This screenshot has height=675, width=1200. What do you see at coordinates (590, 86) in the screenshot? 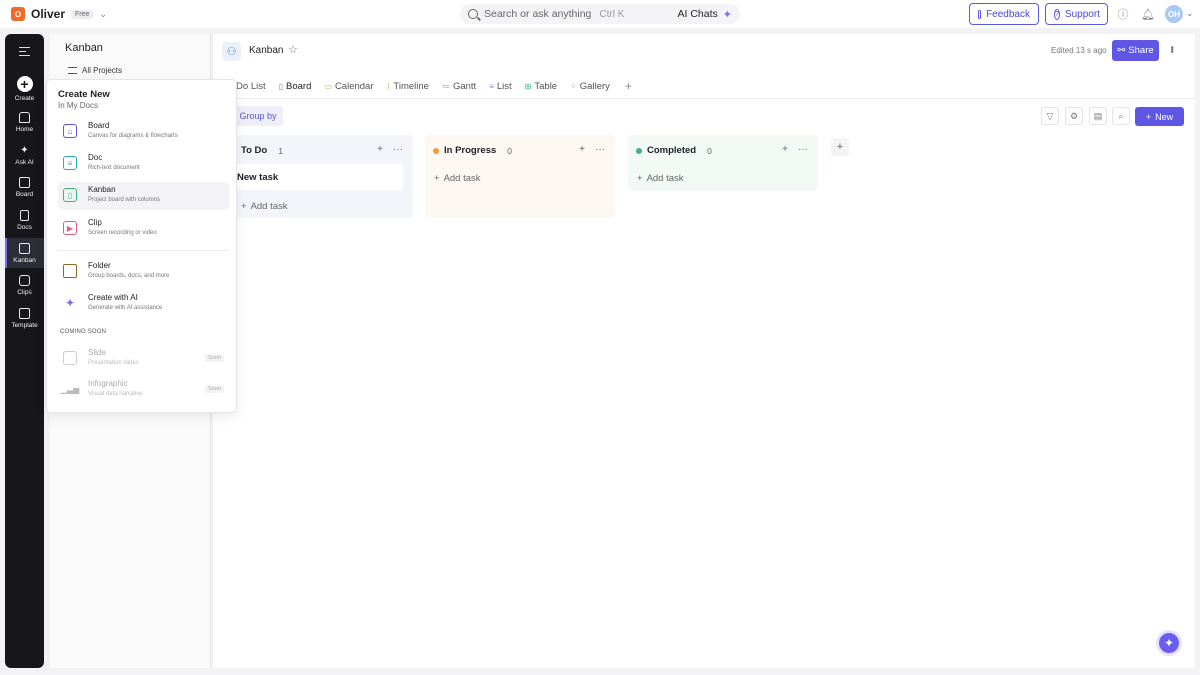
I see `tab-gallery: ⁘ Gallery` at bounding box center [590, 86].